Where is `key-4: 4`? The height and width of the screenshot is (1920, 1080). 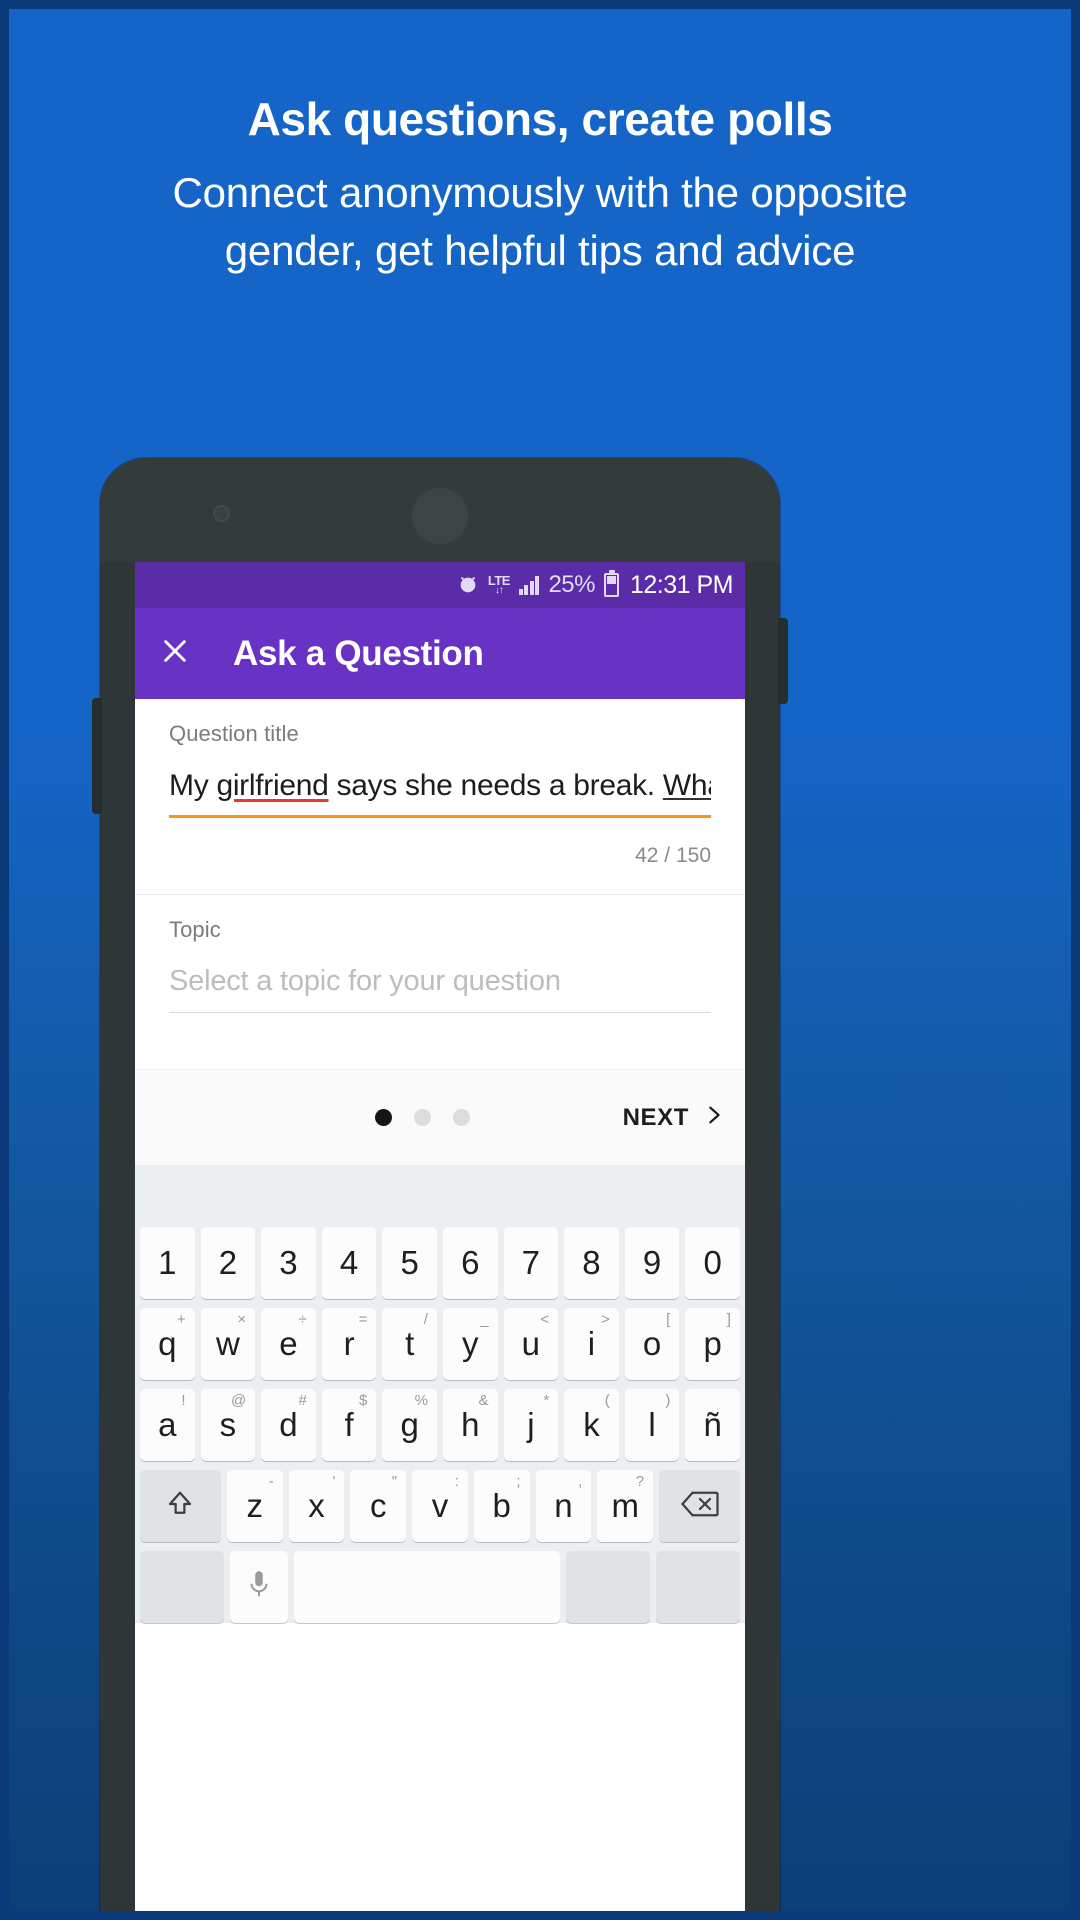 key-4: 4 is located at coordinates (349, 1263).